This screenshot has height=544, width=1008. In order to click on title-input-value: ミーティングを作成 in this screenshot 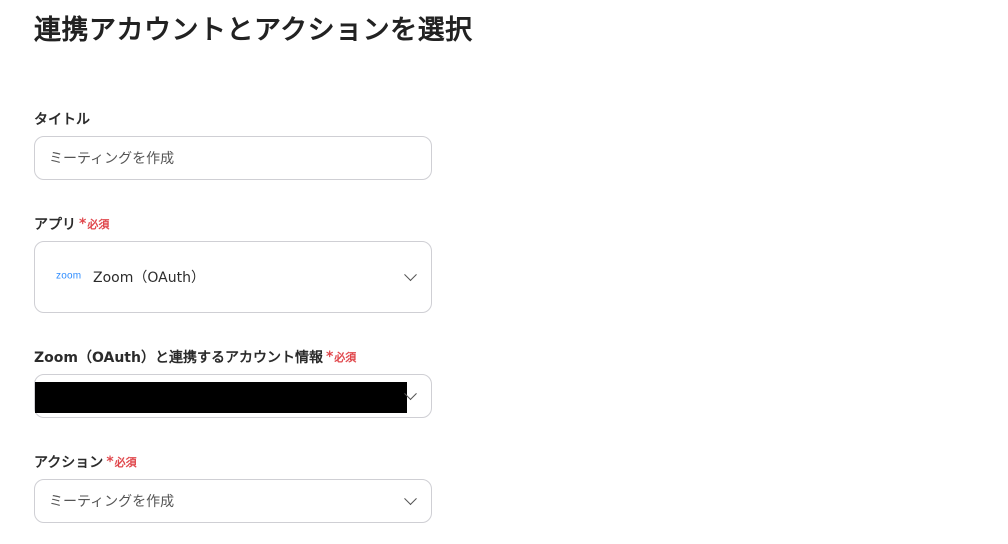, I will do `click(112, 159)`.